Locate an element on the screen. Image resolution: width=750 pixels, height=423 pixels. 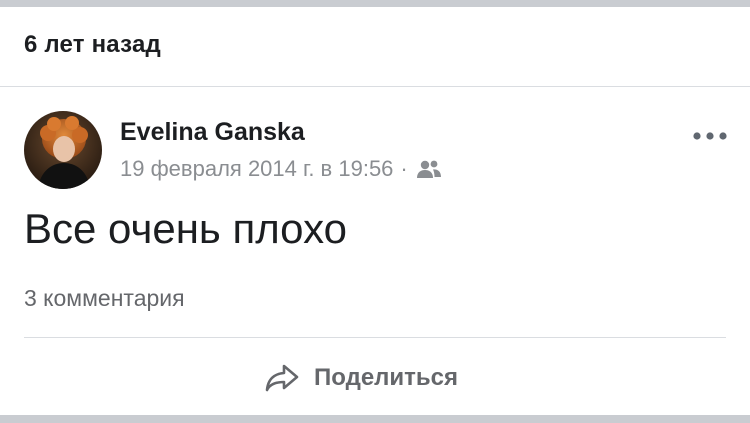
friends-icon is located at coordinates (429, 169).